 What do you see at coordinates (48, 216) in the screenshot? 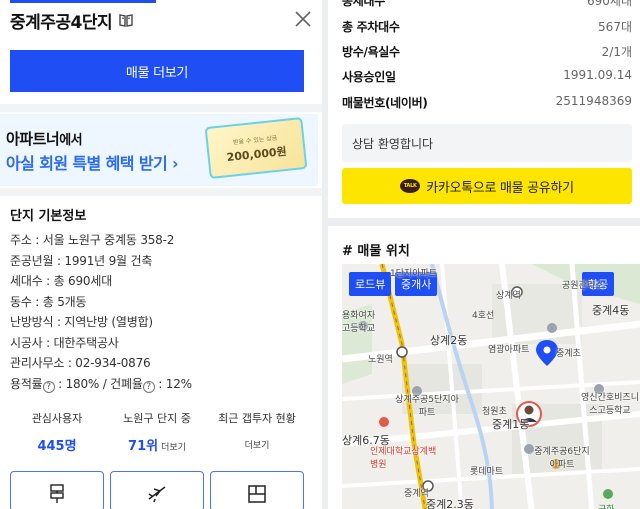
I see `basic-info-title: 단지 기본정보` at bounding box center [48, 216].